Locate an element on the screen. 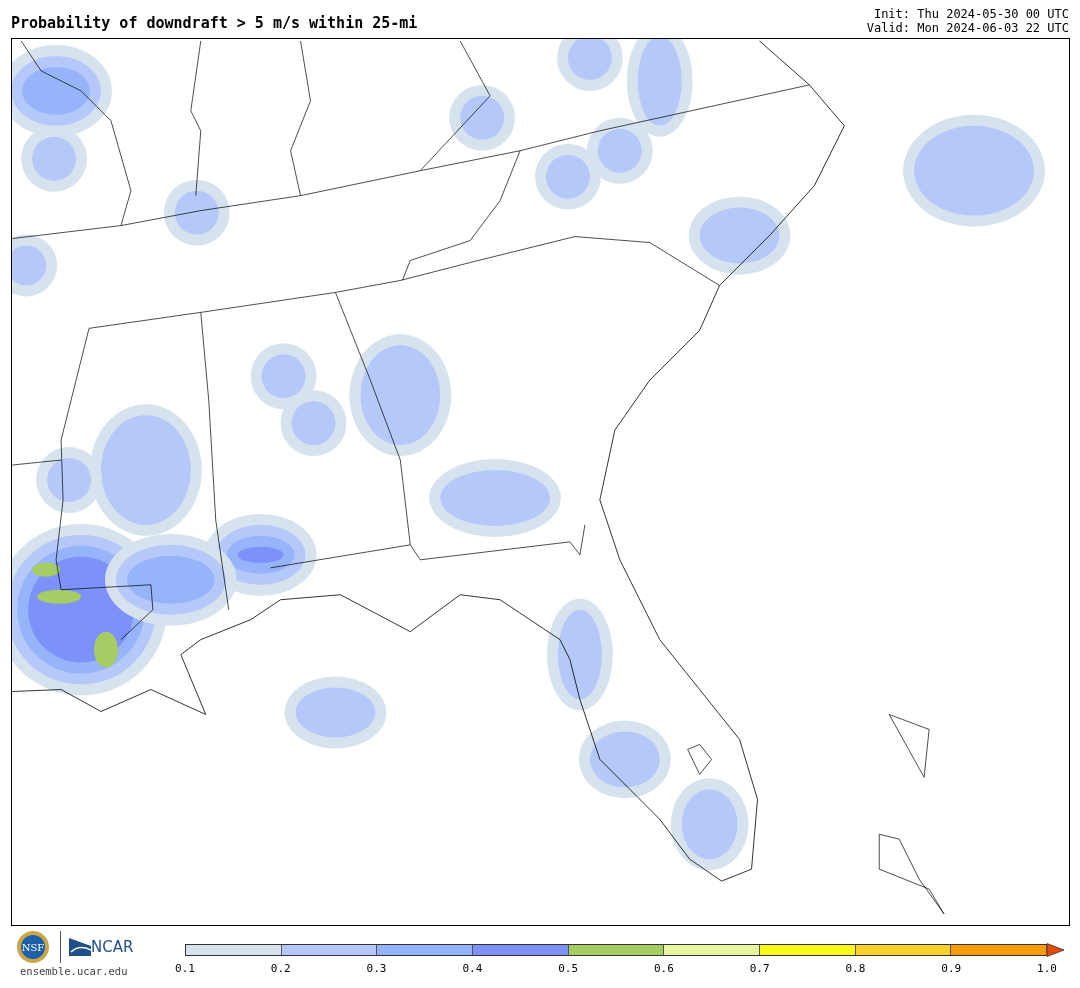  ncar-logo-icon is located at coordinates (80, 947).